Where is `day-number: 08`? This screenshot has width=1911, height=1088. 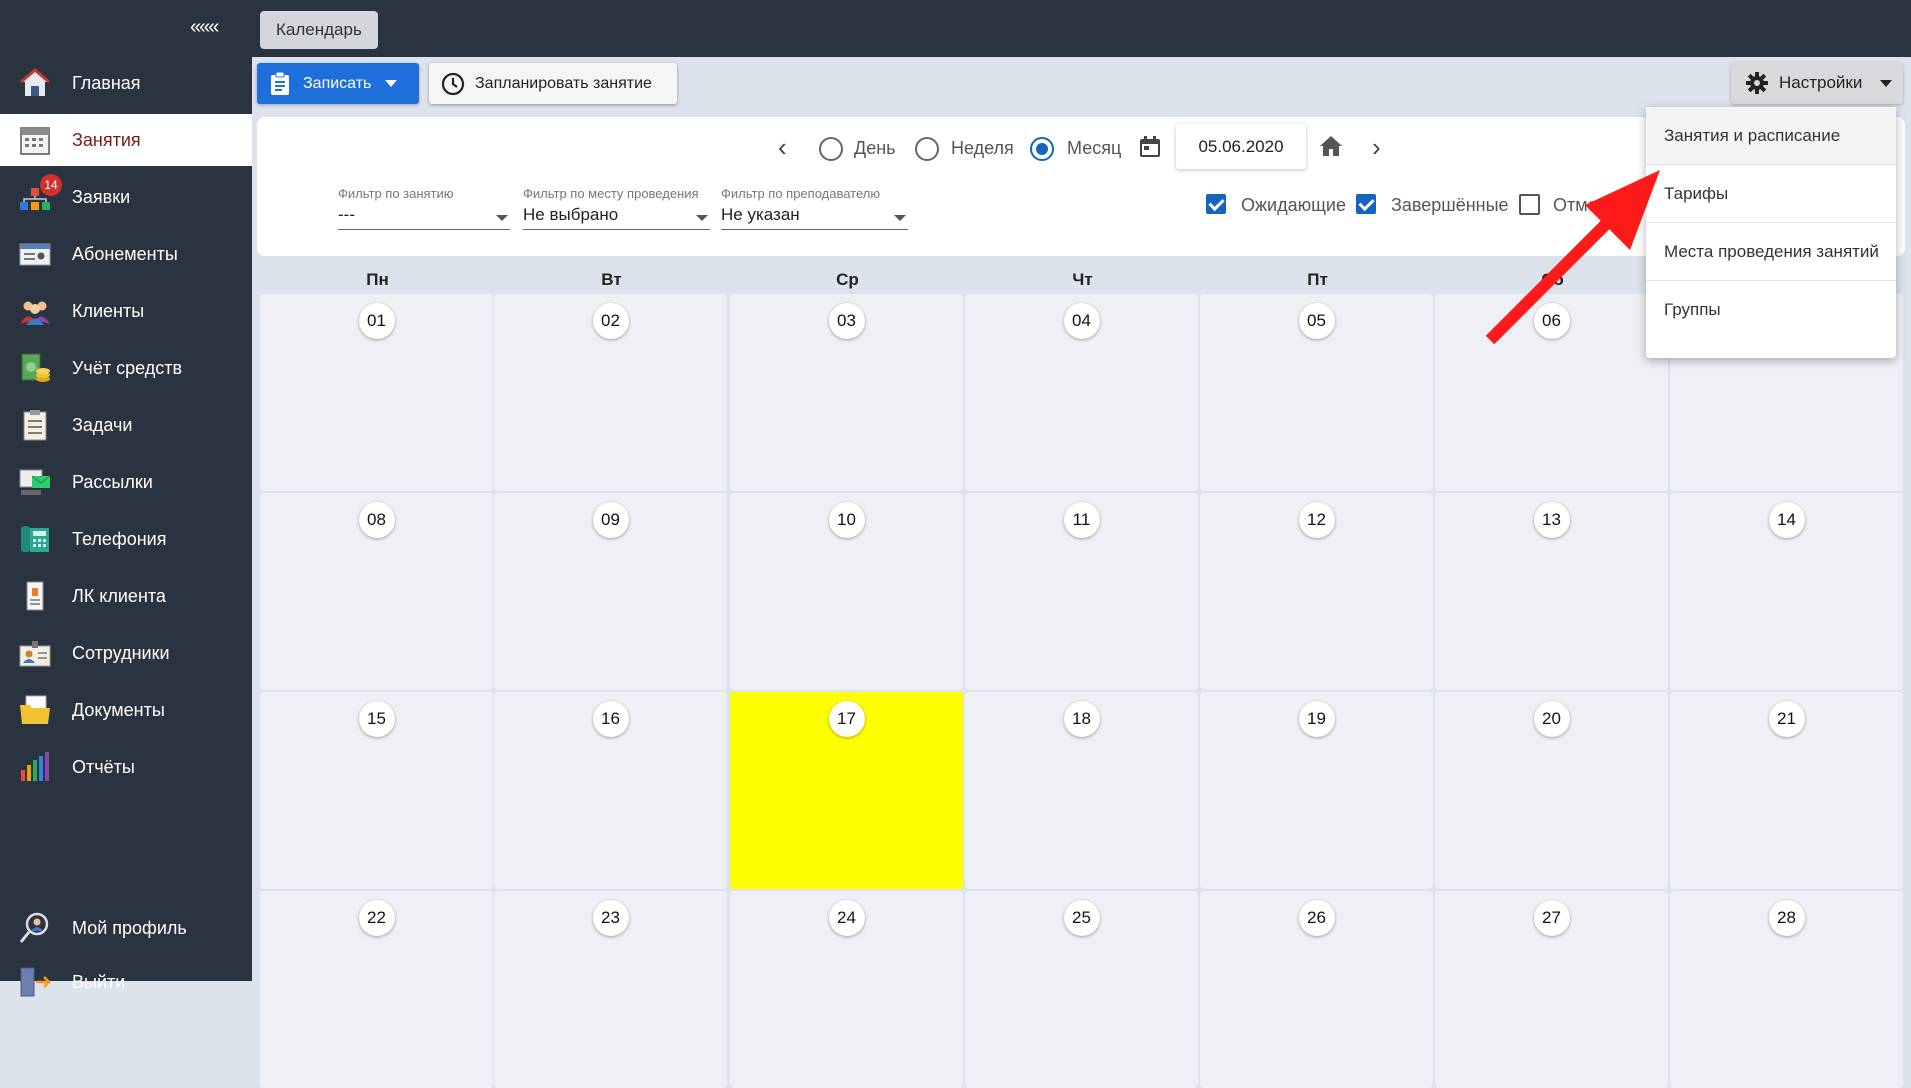
day-number: 08 is located at coordinates (376, 520).